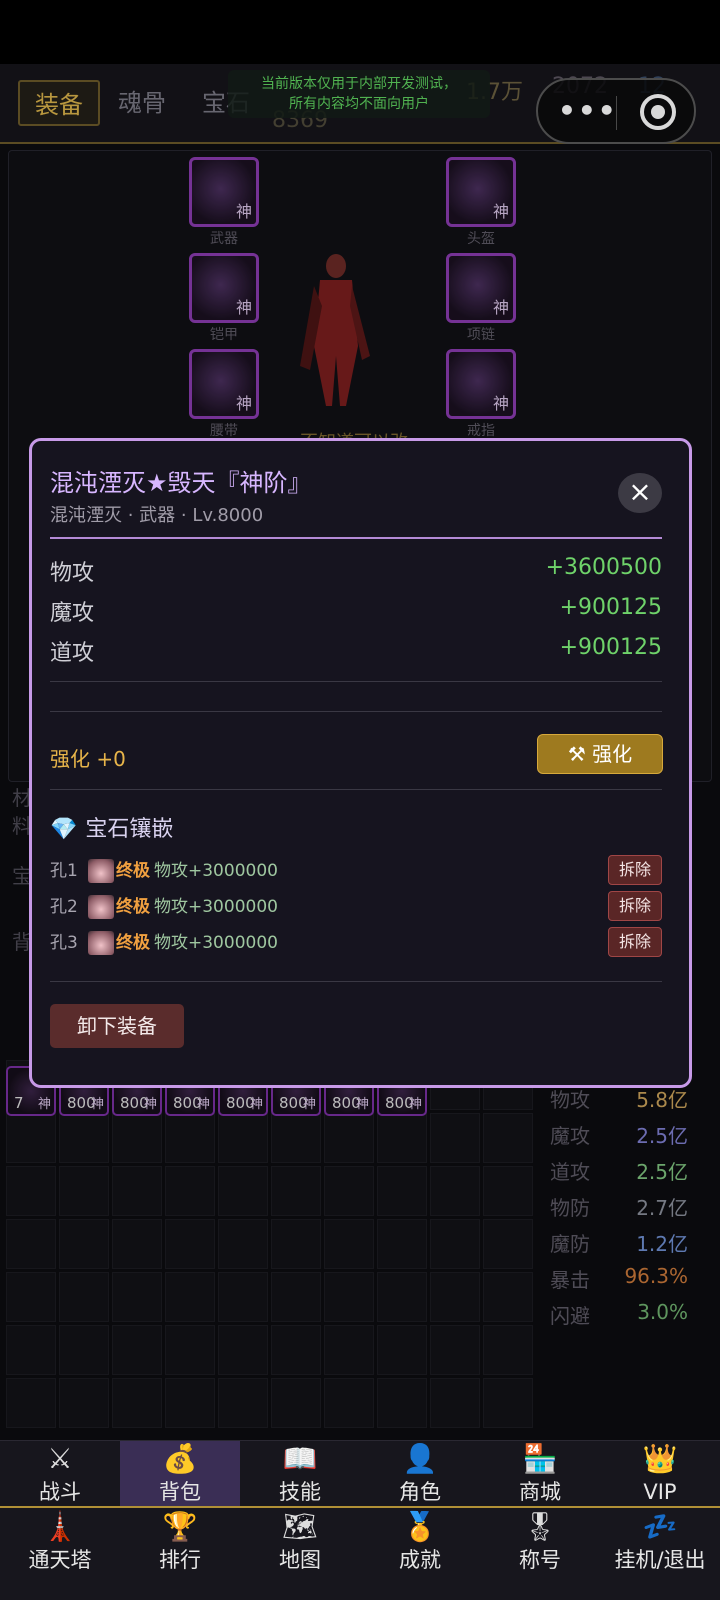  I want to click on attr-value: +3600500, so click(603, 567).